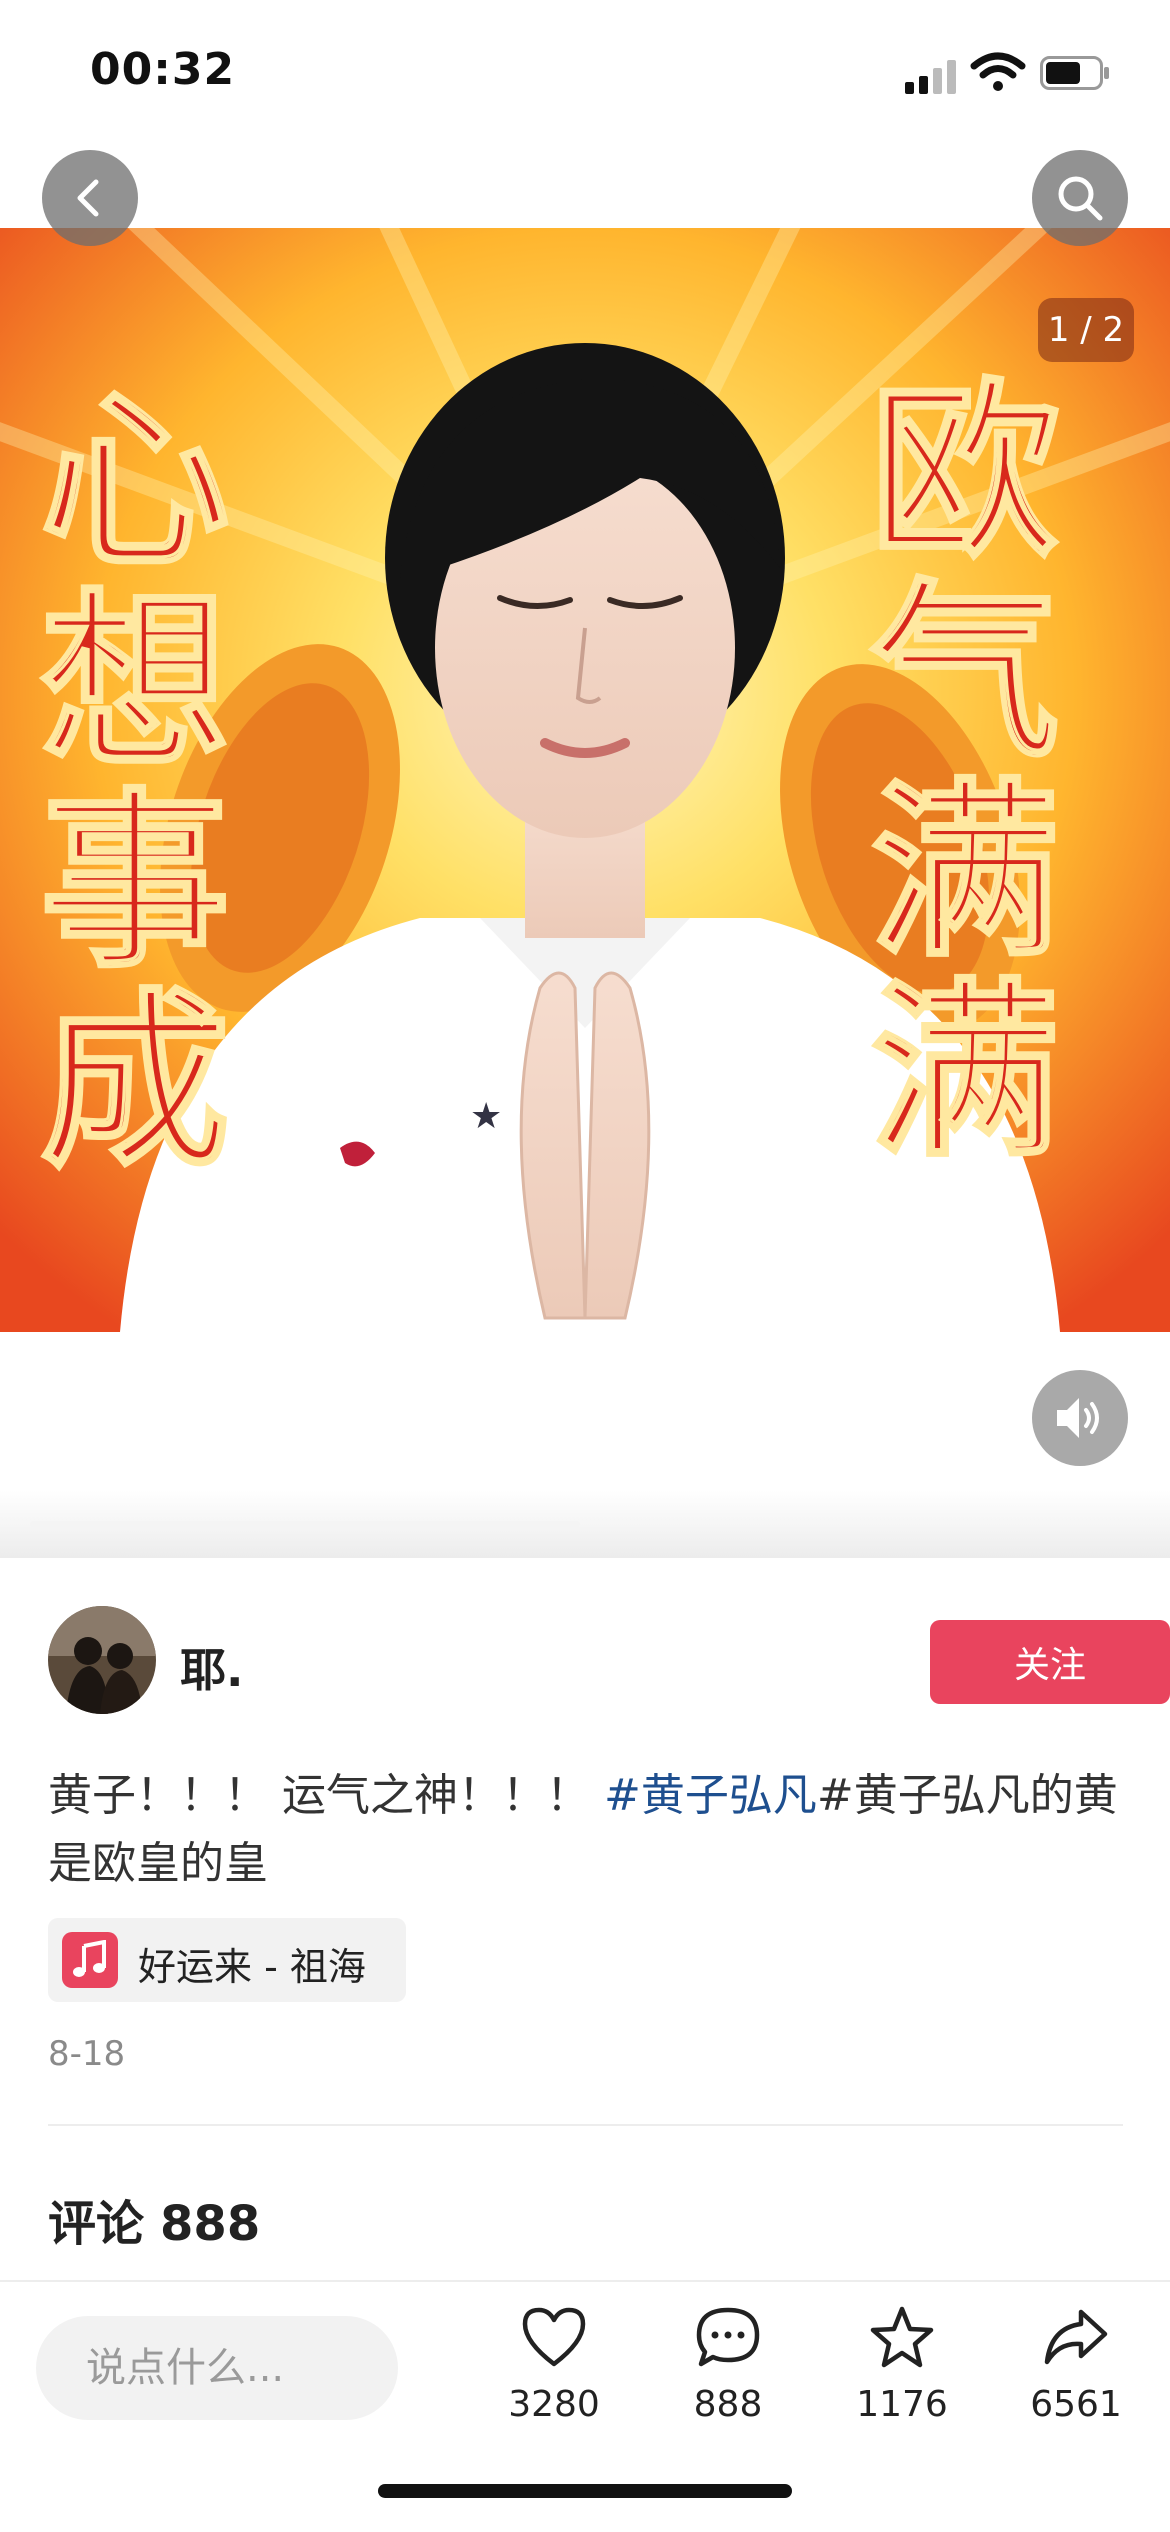 This screenshot has height=2532, width=1170. Describe the element at coordinates (326, 1795) in the screenshot. I see `caption-text: 黄子！！！ 运气之神！！！` at that location.